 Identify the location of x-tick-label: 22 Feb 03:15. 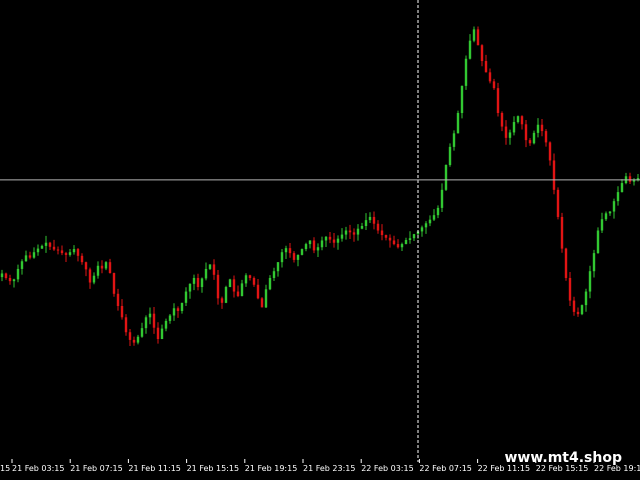
(387, 468).